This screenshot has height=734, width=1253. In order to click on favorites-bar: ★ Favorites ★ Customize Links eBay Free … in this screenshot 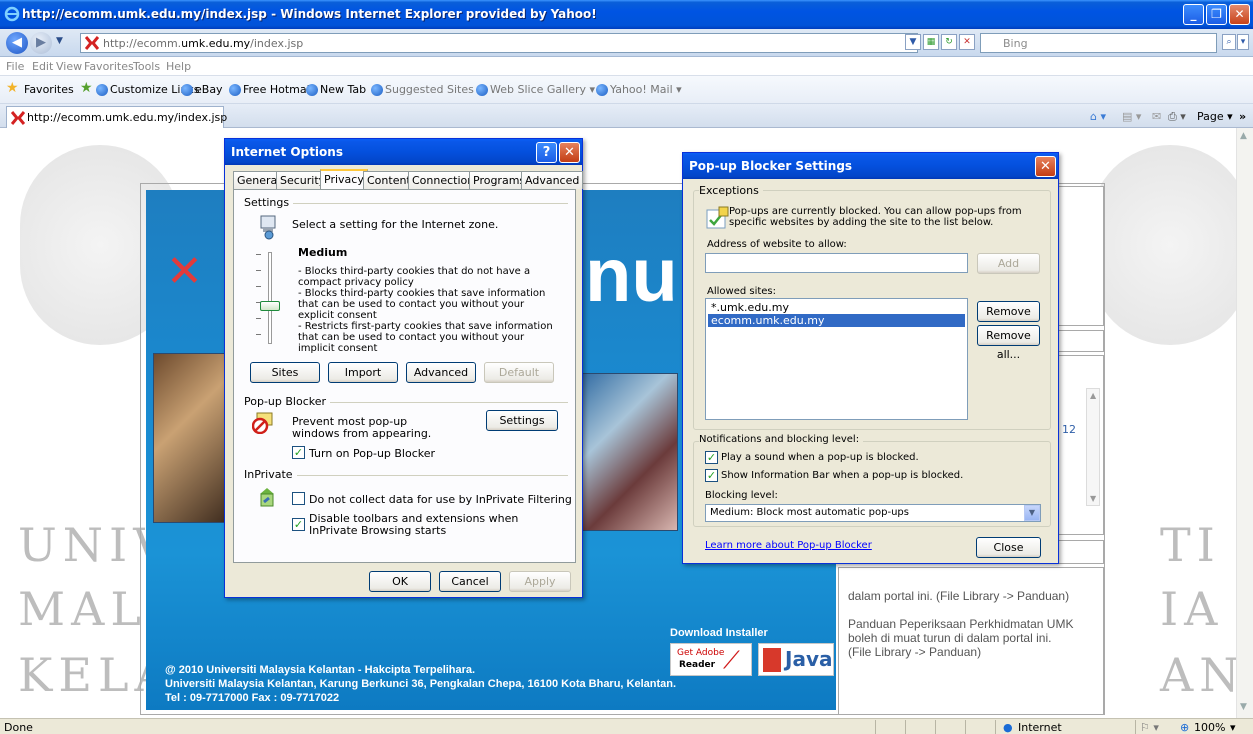, I will do `click(626, 90)`.